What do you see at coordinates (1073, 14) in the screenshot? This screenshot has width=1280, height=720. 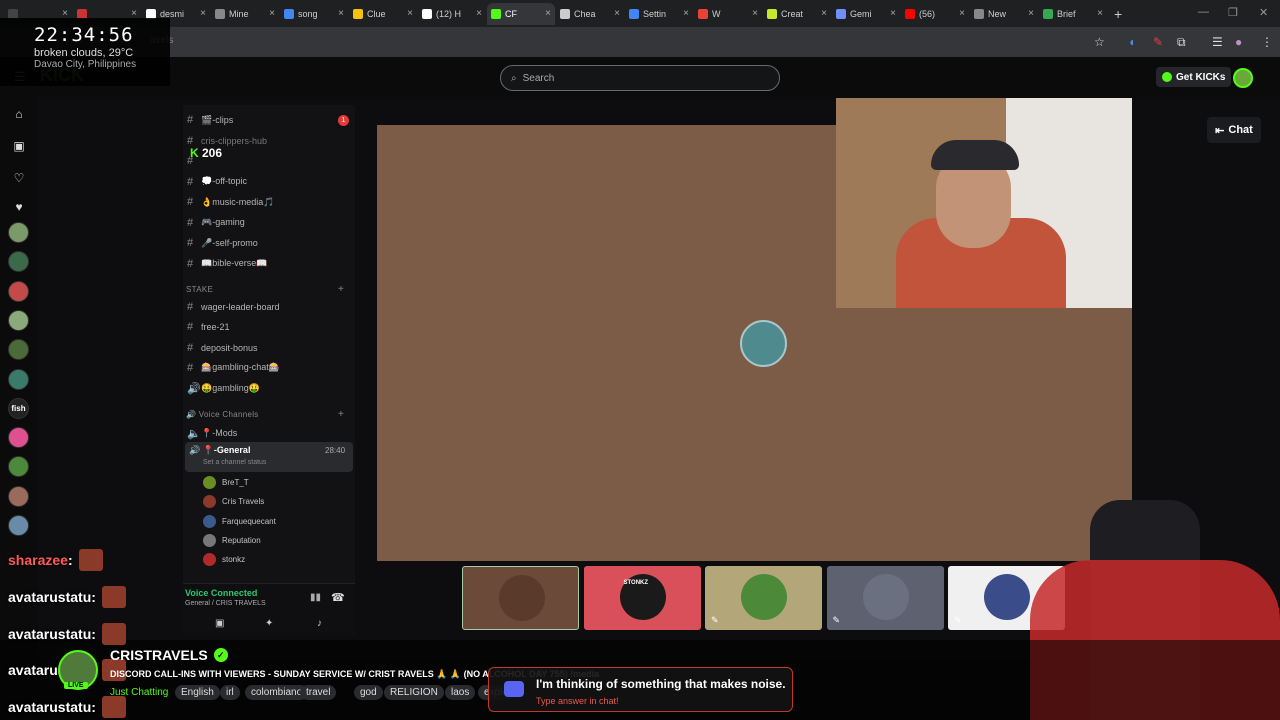 I see `browser-tab: Brief ×` at bounding box center [1073, 14].